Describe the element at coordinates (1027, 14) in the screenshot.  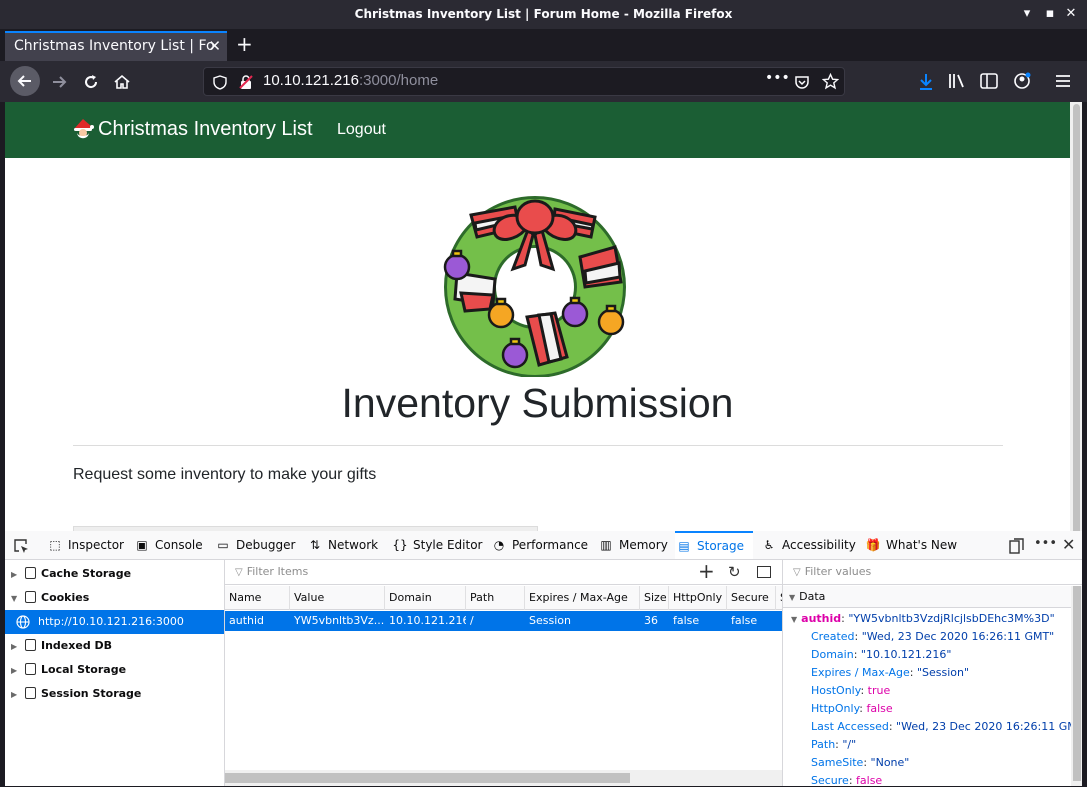
I see `minimize-icon: ▾` at that location.